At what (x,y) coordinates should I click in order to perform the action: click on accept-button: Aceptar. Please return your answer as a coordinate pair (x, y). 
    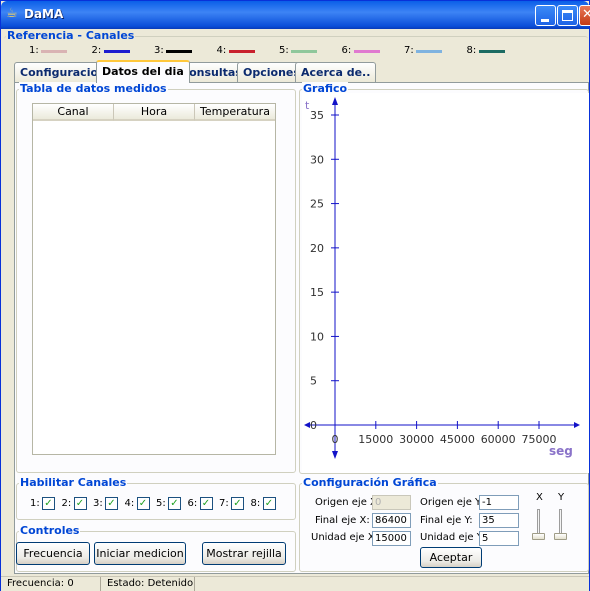
    Looking at the image, I should click on (451, 557).